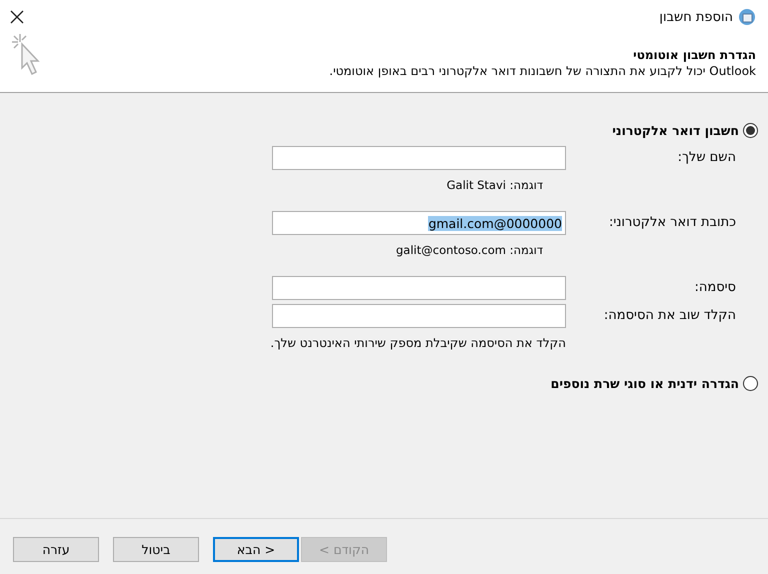 This screenshot has height=574, width=768. I want to click on close-icon, so click(17, 17).